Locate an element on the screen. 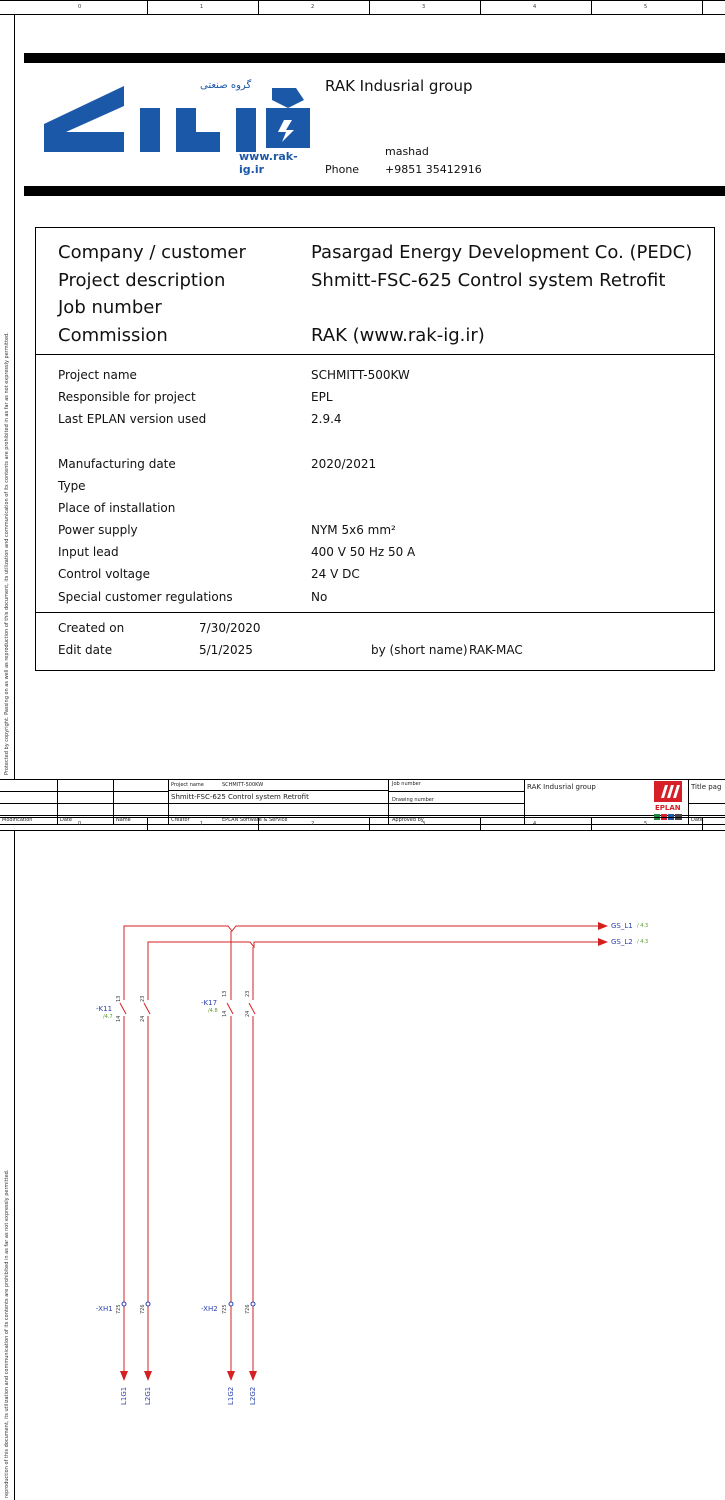 This screenshot has height=1500, width=725. k17-contact-23: 23 is located at coordinates (248, 993).